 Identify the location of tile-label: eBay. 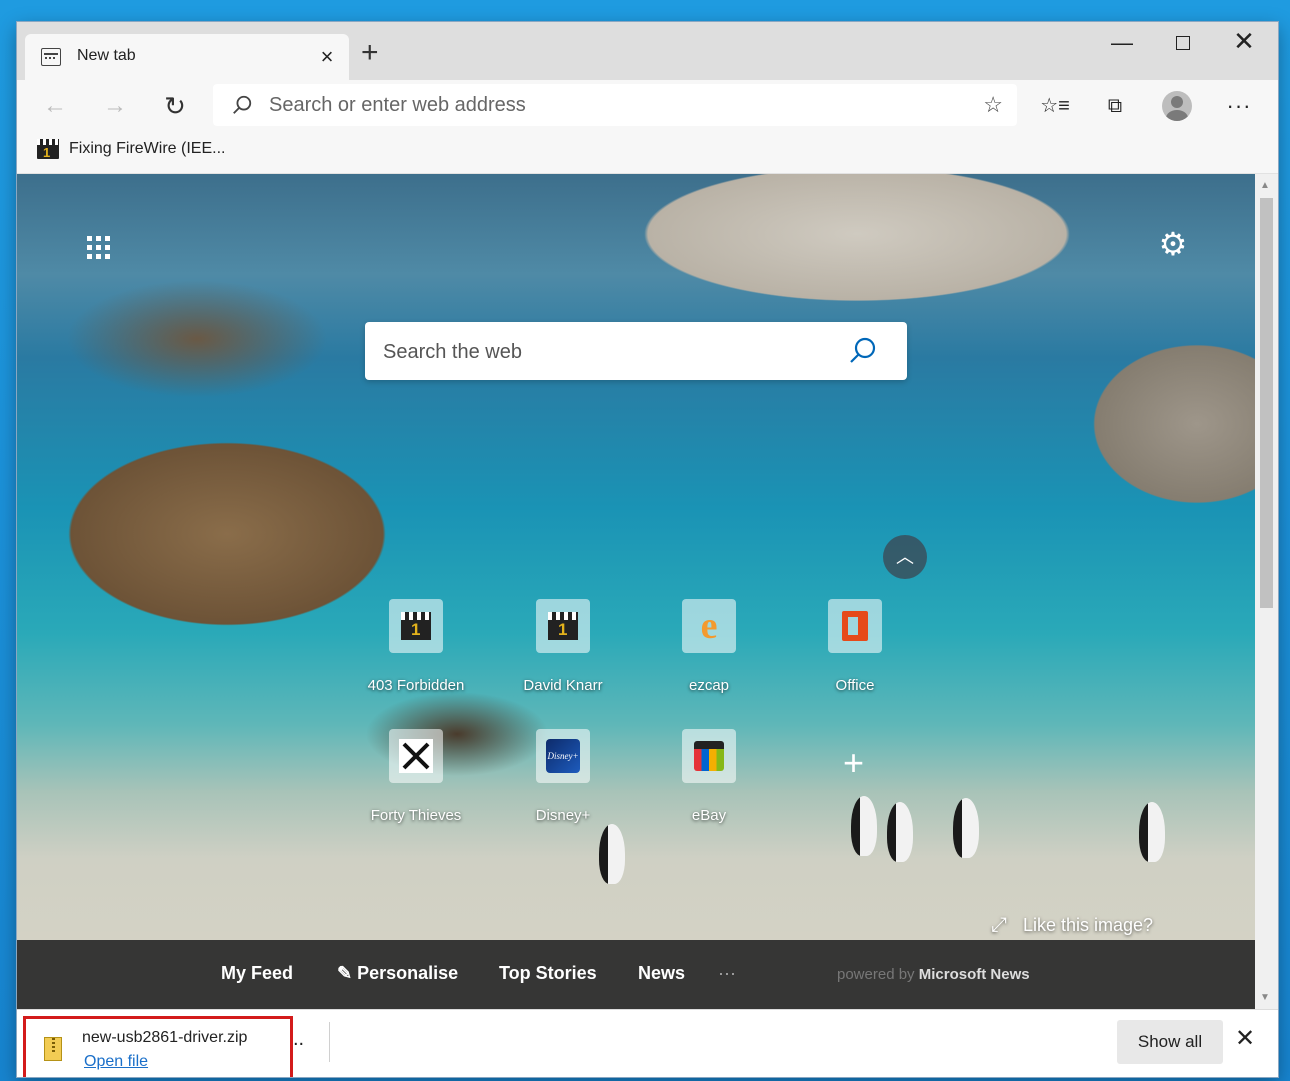
(709, 815).